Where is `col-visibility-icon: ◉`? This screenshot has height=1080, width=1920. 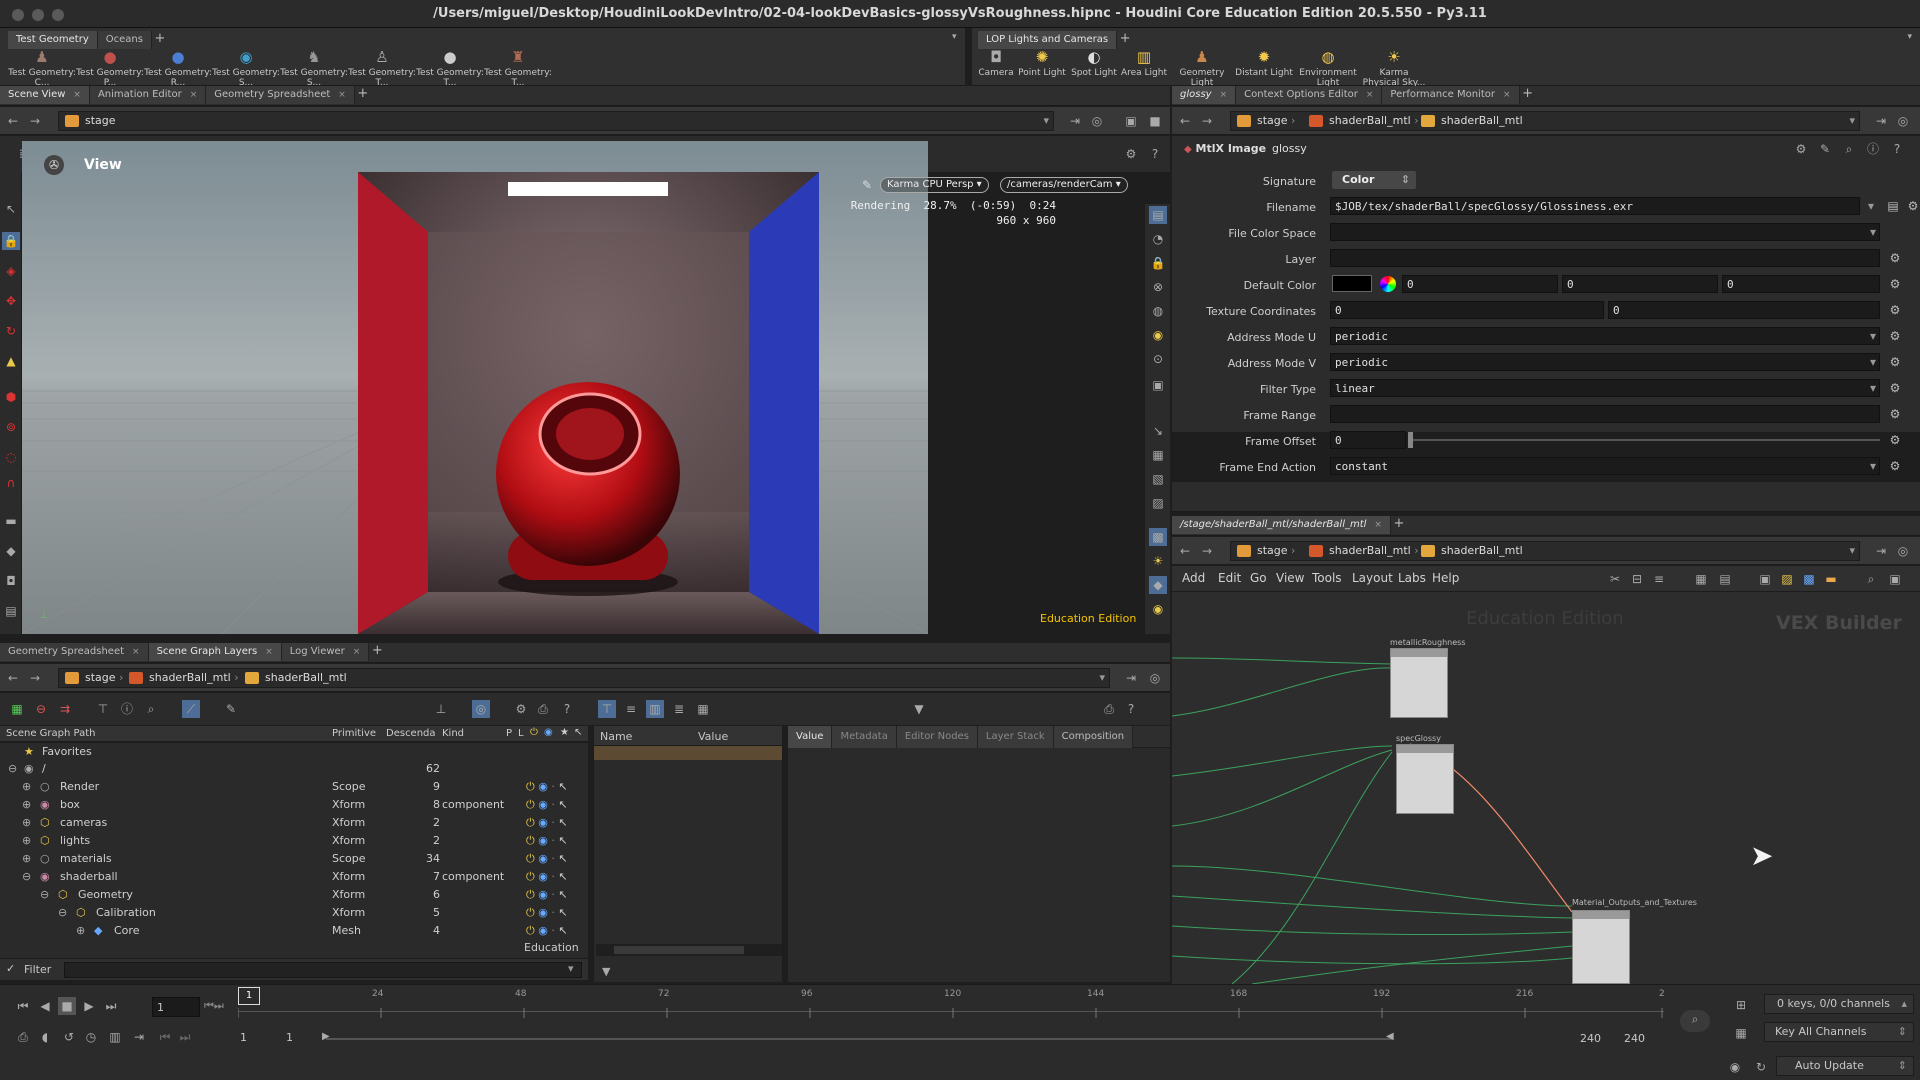 col-visibility-icon: ◉ is located at coordinates (548, 732).